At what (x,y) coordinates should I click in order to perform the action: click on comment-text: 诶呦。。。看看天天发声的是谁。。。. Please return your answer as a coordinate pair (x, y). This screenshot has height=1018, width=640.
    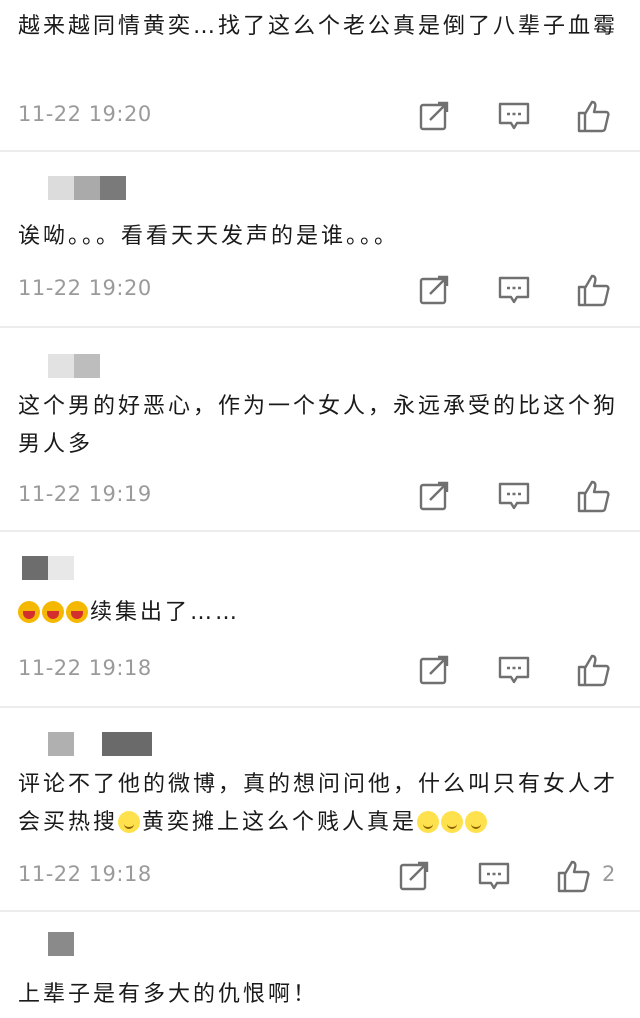
    Looking at the image, I should click on (209, 236).